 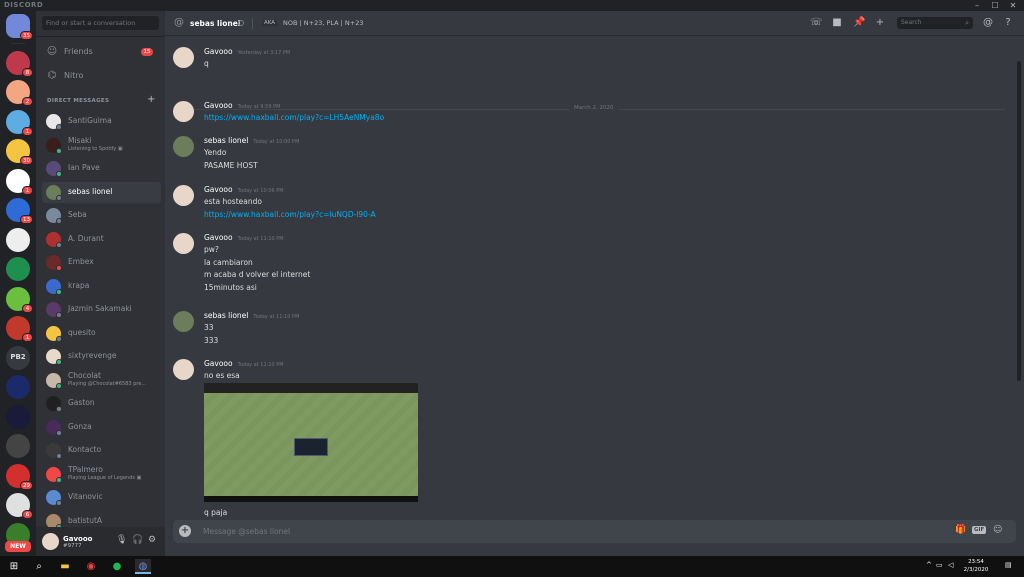 I want to click on windows-taskbar: ⊞ ⌕ ▬ ◉ ● ◍ ^ ▭ ◁ 23:54 2/3/2020 ▤, so click(x=512, y=566).